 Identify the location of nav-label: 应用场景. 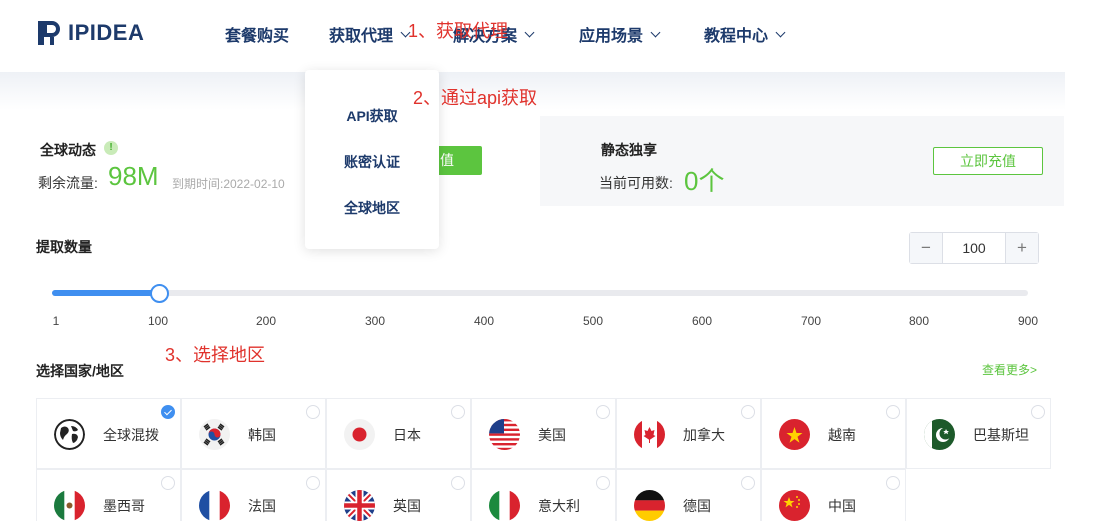
(611, 36).